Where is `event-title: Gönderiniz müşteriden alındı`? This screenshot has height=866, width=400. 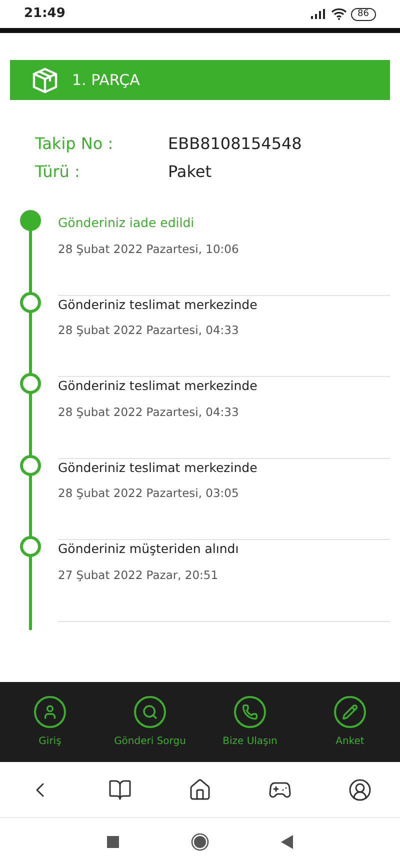 event-title: Gönderiniz müşteriden alındı is located at coordinates (149, 549).